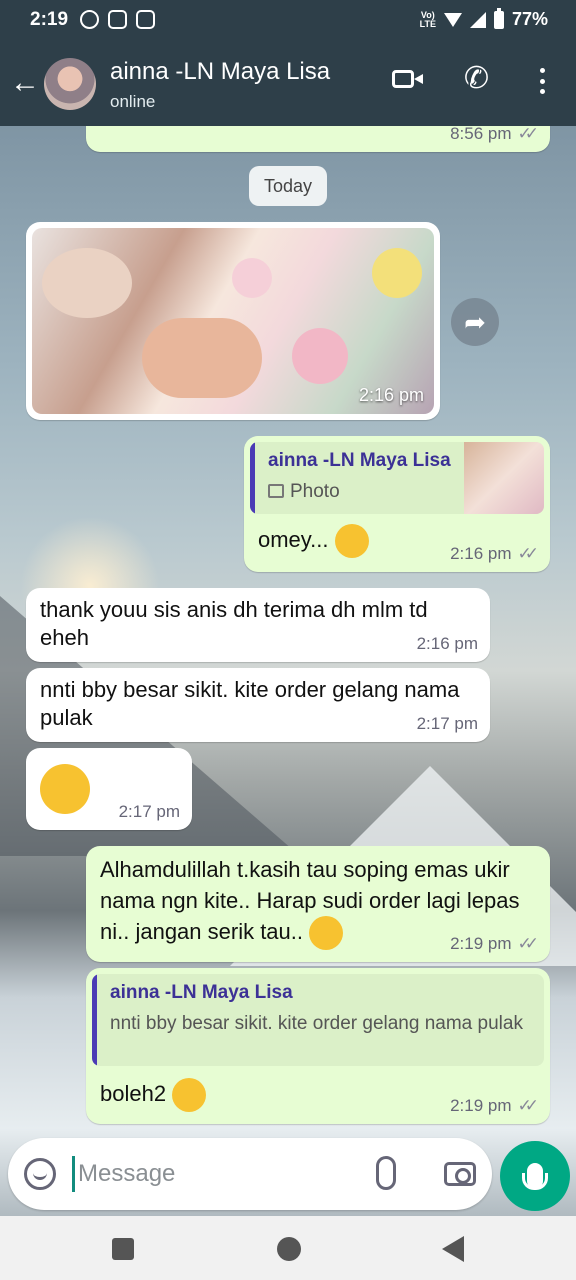 The height and width of the screenshot is (1280, 576). I want to click on photo-message: 2:16 pm, so click(233, 321).